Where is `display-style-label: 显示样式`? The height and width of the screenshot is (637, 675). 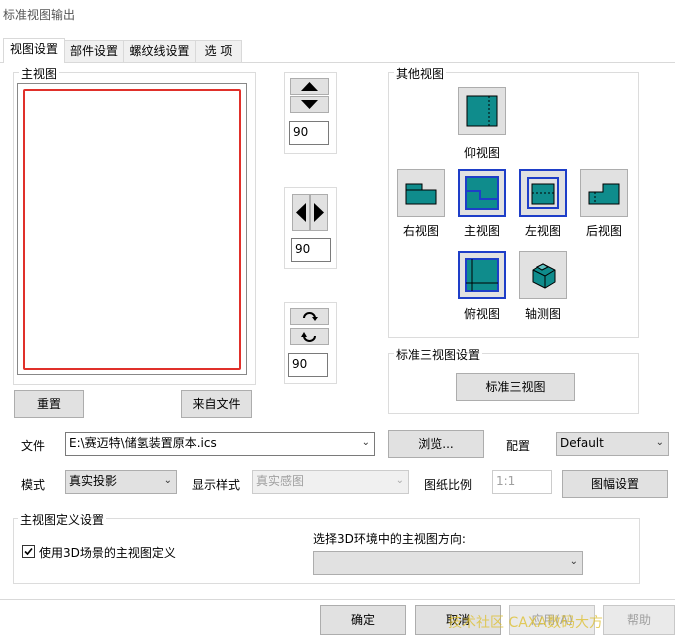 display-style-label: 显示样式 is located at coordinates (216, 485).